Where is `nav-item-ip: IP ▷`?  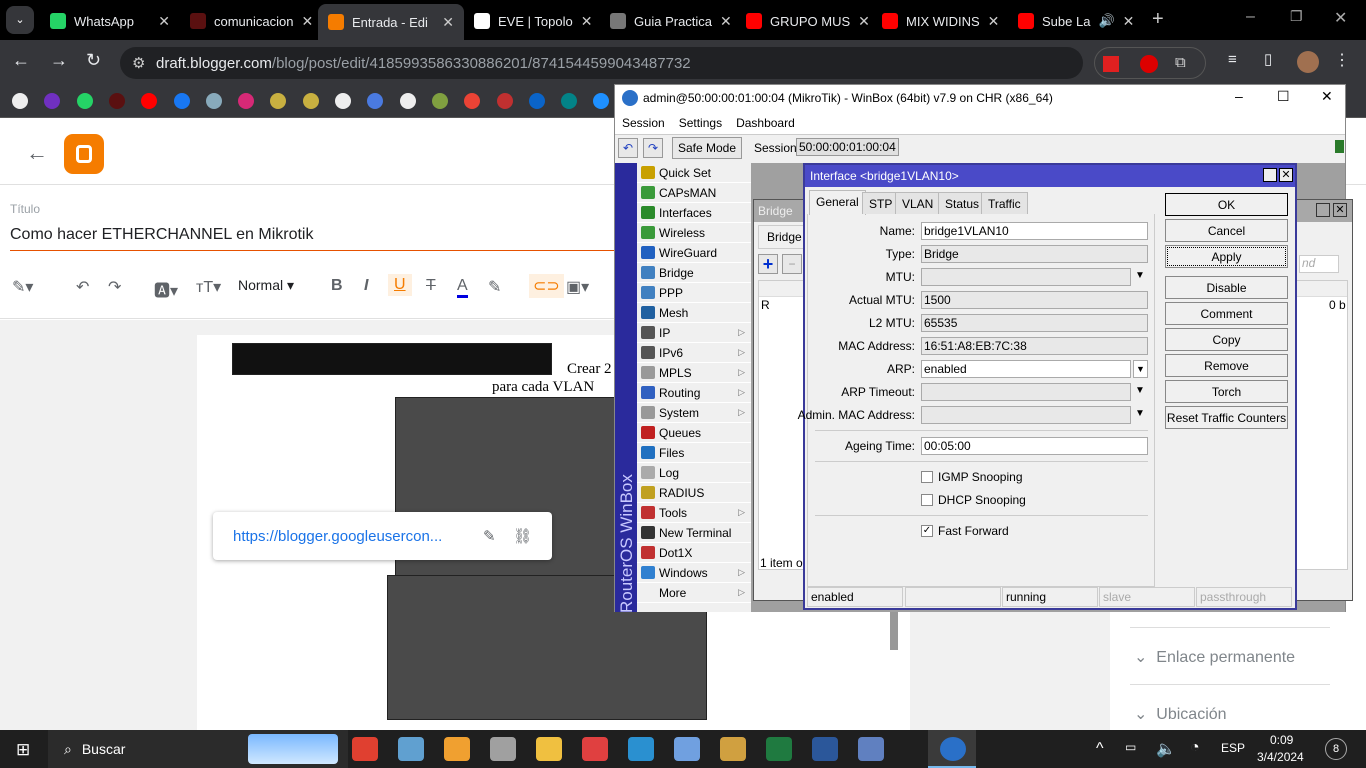 nav-item-ip: IP ▷ is located at coordinates (694, 333).